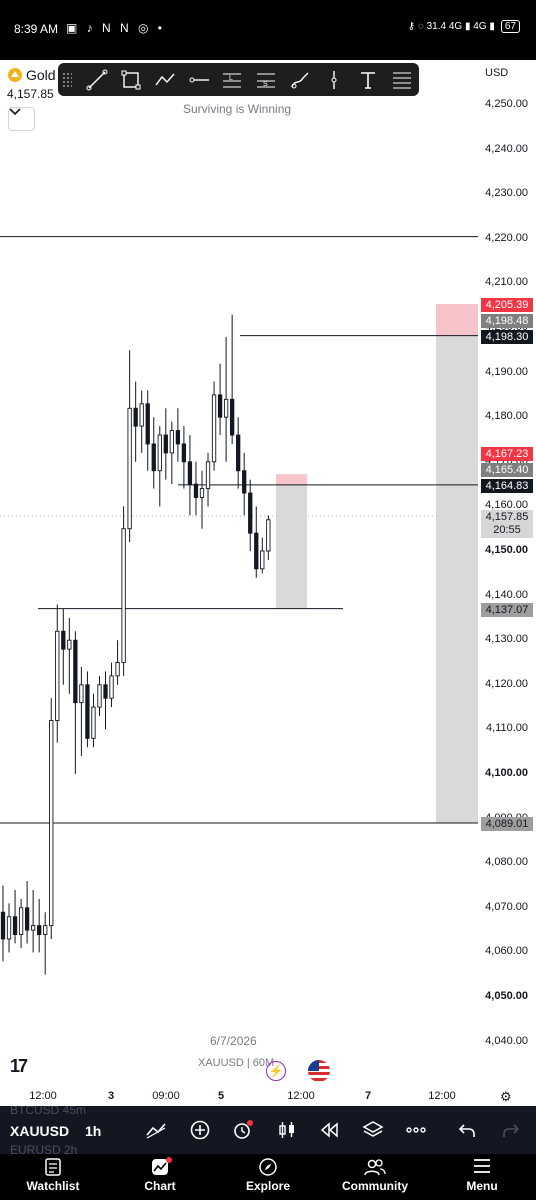  Describe the element at coordinates (243, 1130) in the screenshot. I see `alarm-icon` at that location.